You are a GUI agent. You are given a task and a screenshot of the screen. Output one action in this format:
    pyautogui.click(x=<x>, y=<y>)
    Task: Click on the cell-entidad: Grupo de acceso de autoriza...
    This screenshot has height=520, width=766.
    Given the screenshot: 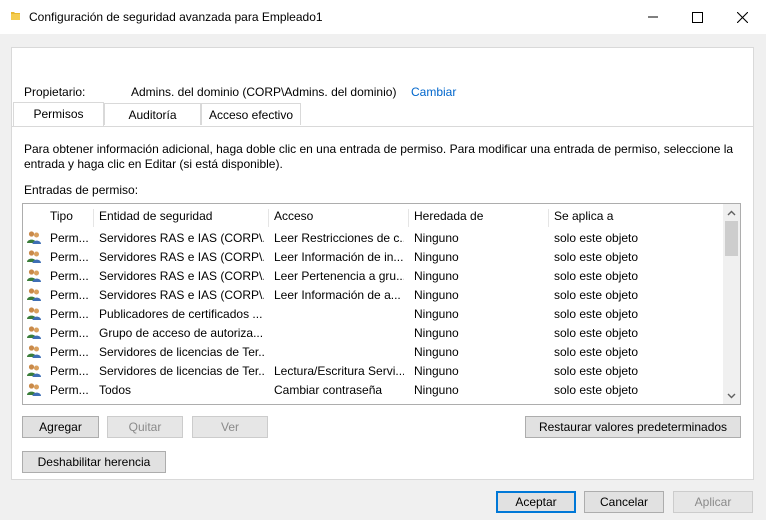 What is the action you would take?
    pyautogui.click(x=181, y=333)
    